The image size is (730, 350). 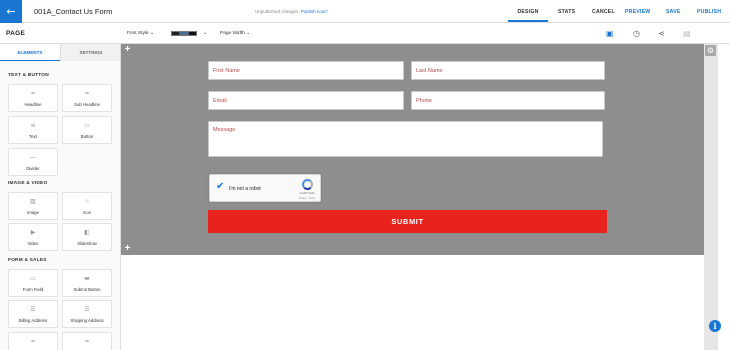 I want to click on info-icon: i, so click(x=715, y=326).